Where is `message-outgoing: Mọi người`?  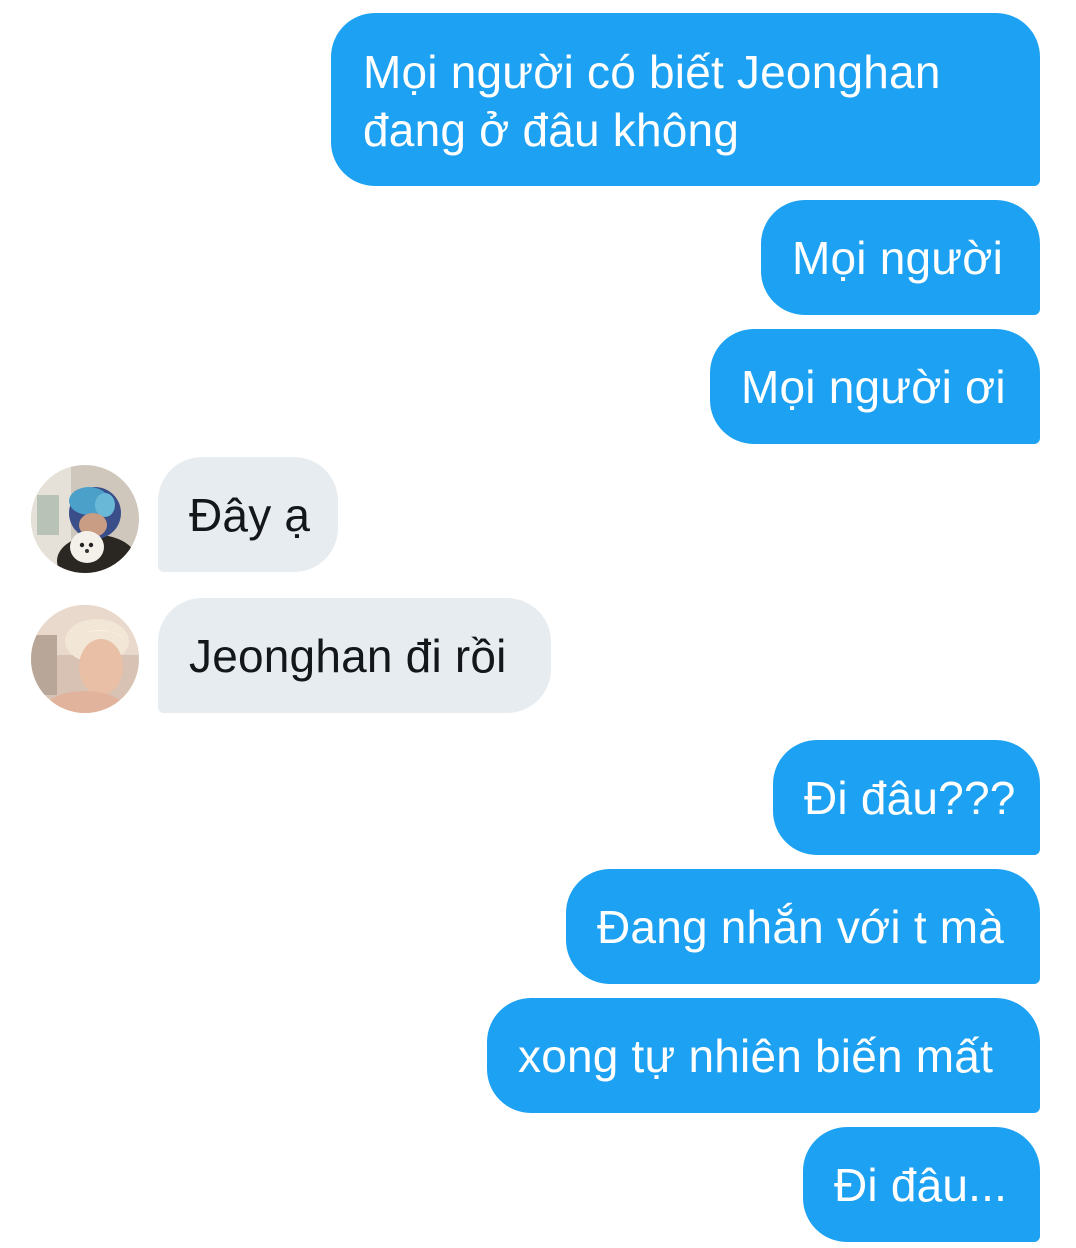 message-outgoing: Mọi người is located at coordinates (900, 257).